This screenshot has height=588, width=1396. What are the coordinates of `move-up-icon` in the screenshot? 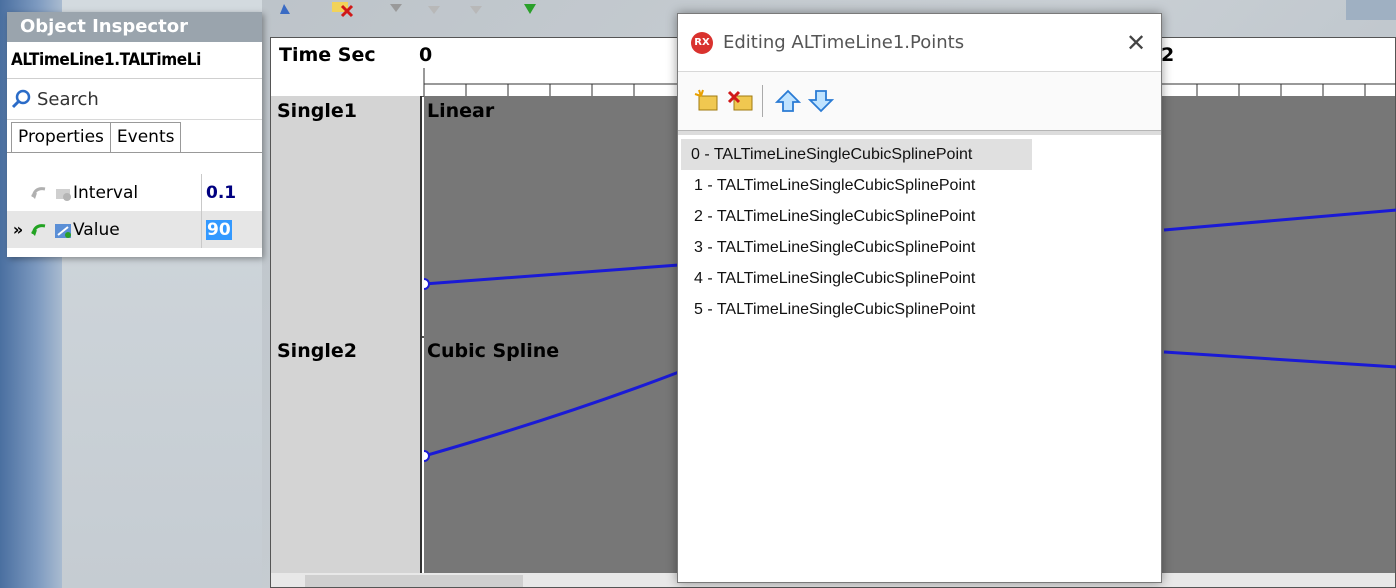 It's located at (788, 100).